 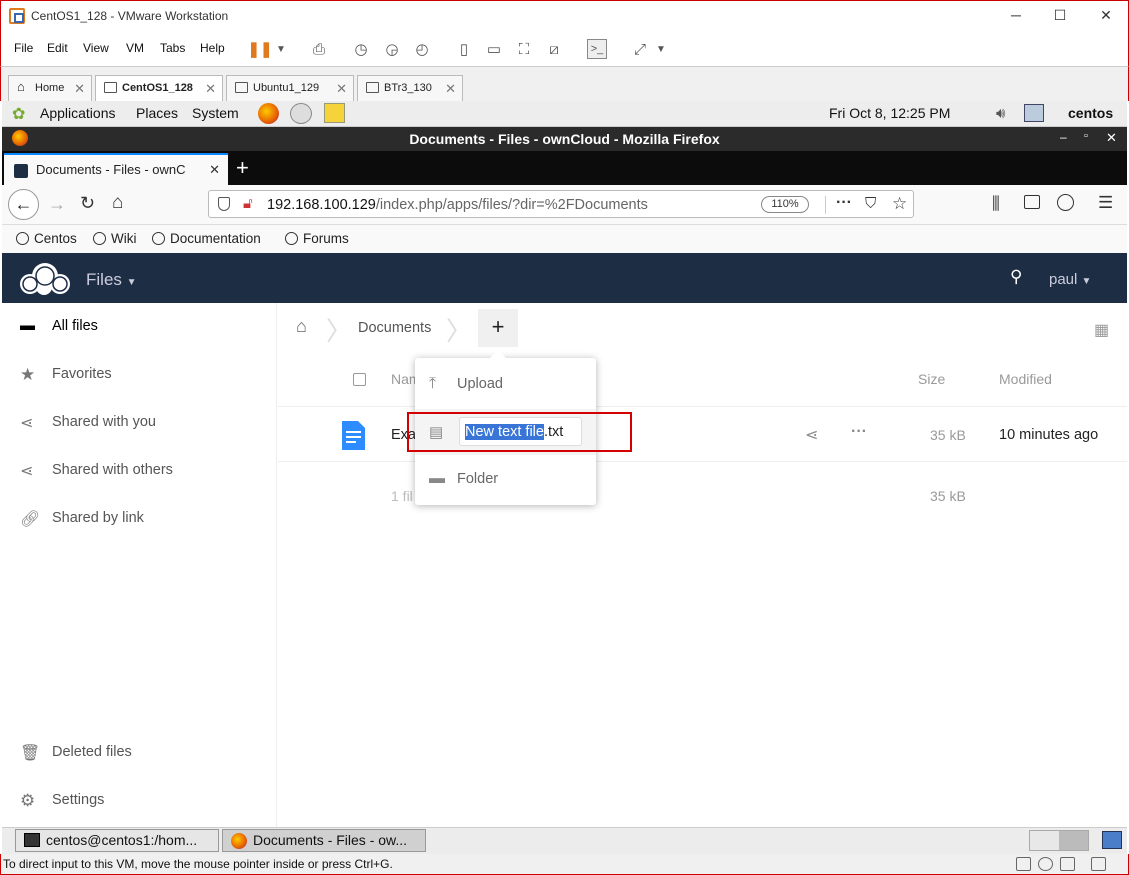 What do you see at coordinates (139, 423) in the screenshot?
I see `sidebar-item-shared-with-you: ⋖ Shared with you` at bounding box center [139, 423].